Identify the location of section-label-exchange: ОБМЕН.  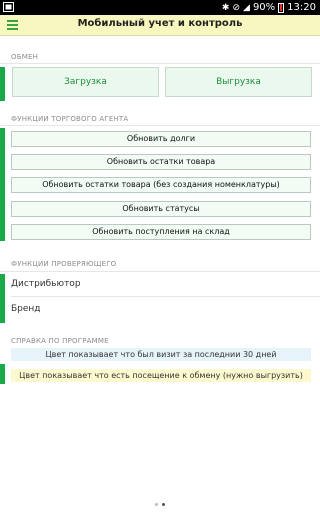
(25, 57).